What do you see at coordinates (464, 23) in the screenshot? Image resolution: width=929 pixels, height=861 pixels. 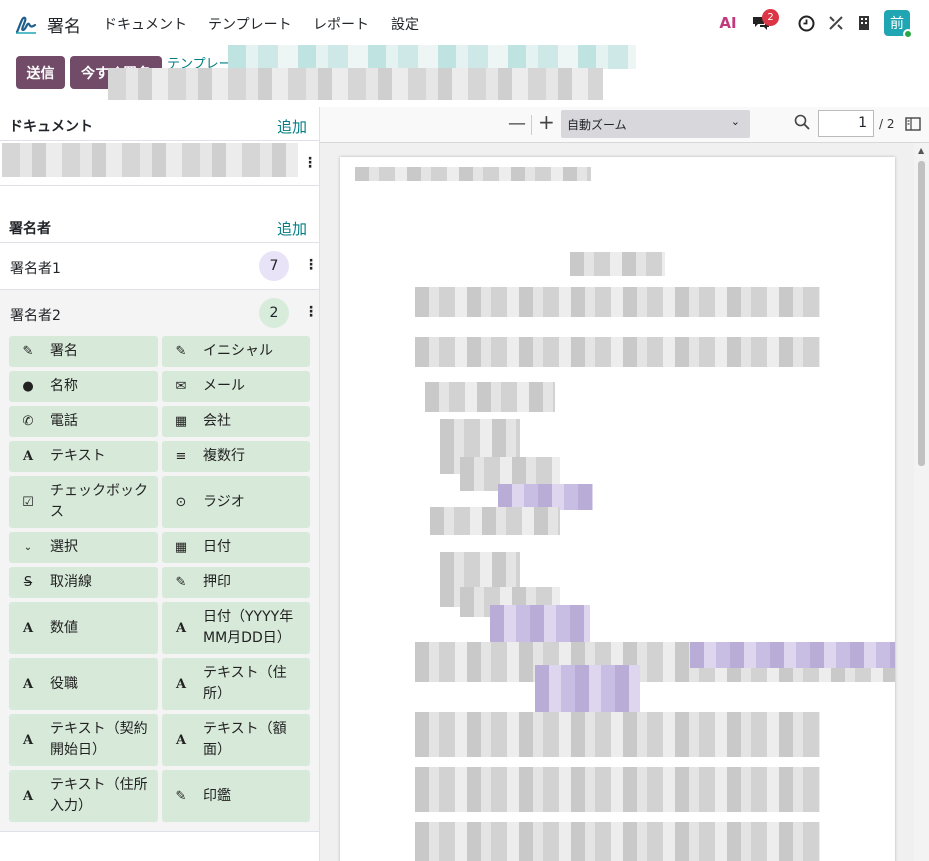 I see `top-navbar: 署名 ドキュメント テンプレート レポート 設定 AI 2 前` at bounding box center [464, 23].